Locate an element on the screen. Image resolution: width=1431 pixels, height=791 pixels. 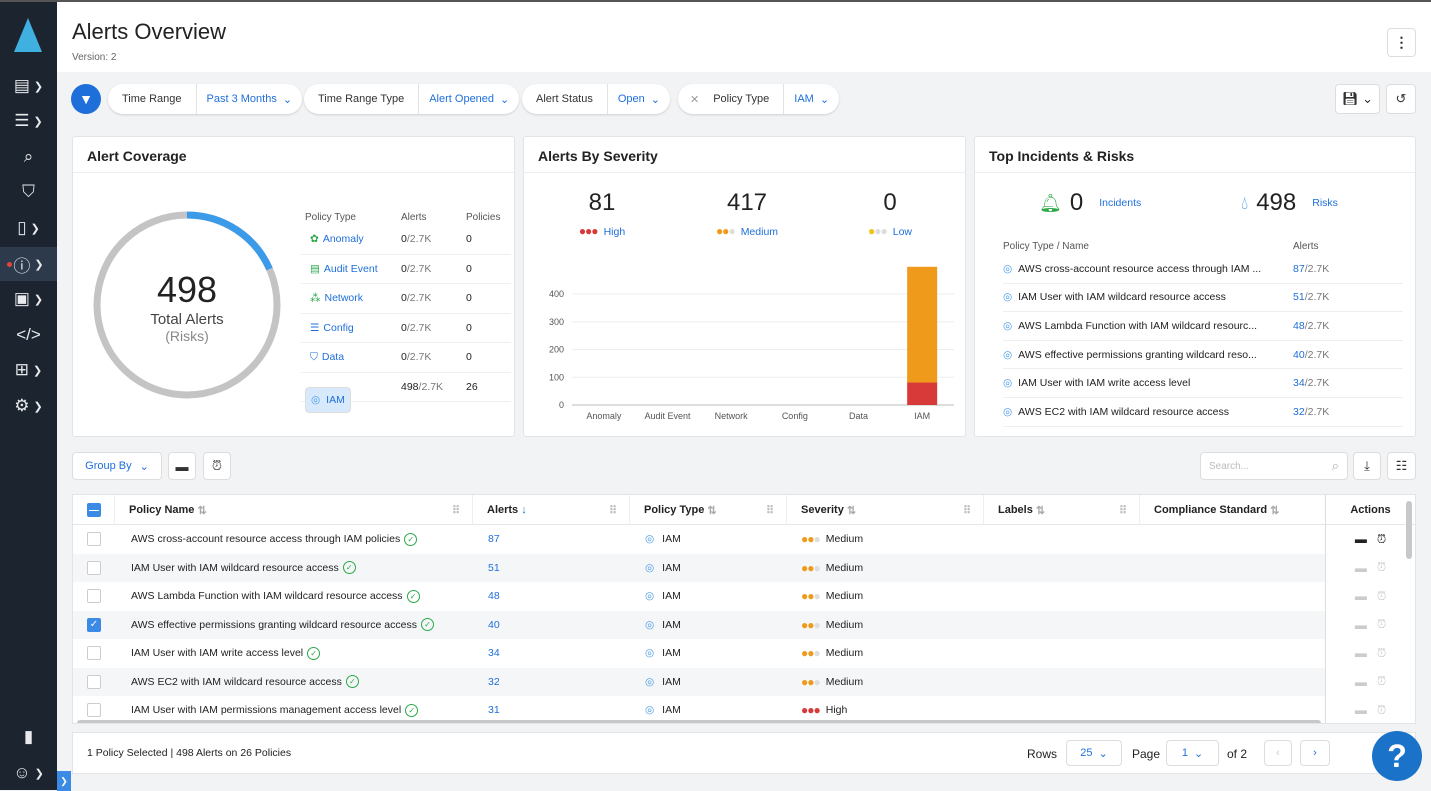
alerts-link: 40 is located at coordinates (1299, 355).